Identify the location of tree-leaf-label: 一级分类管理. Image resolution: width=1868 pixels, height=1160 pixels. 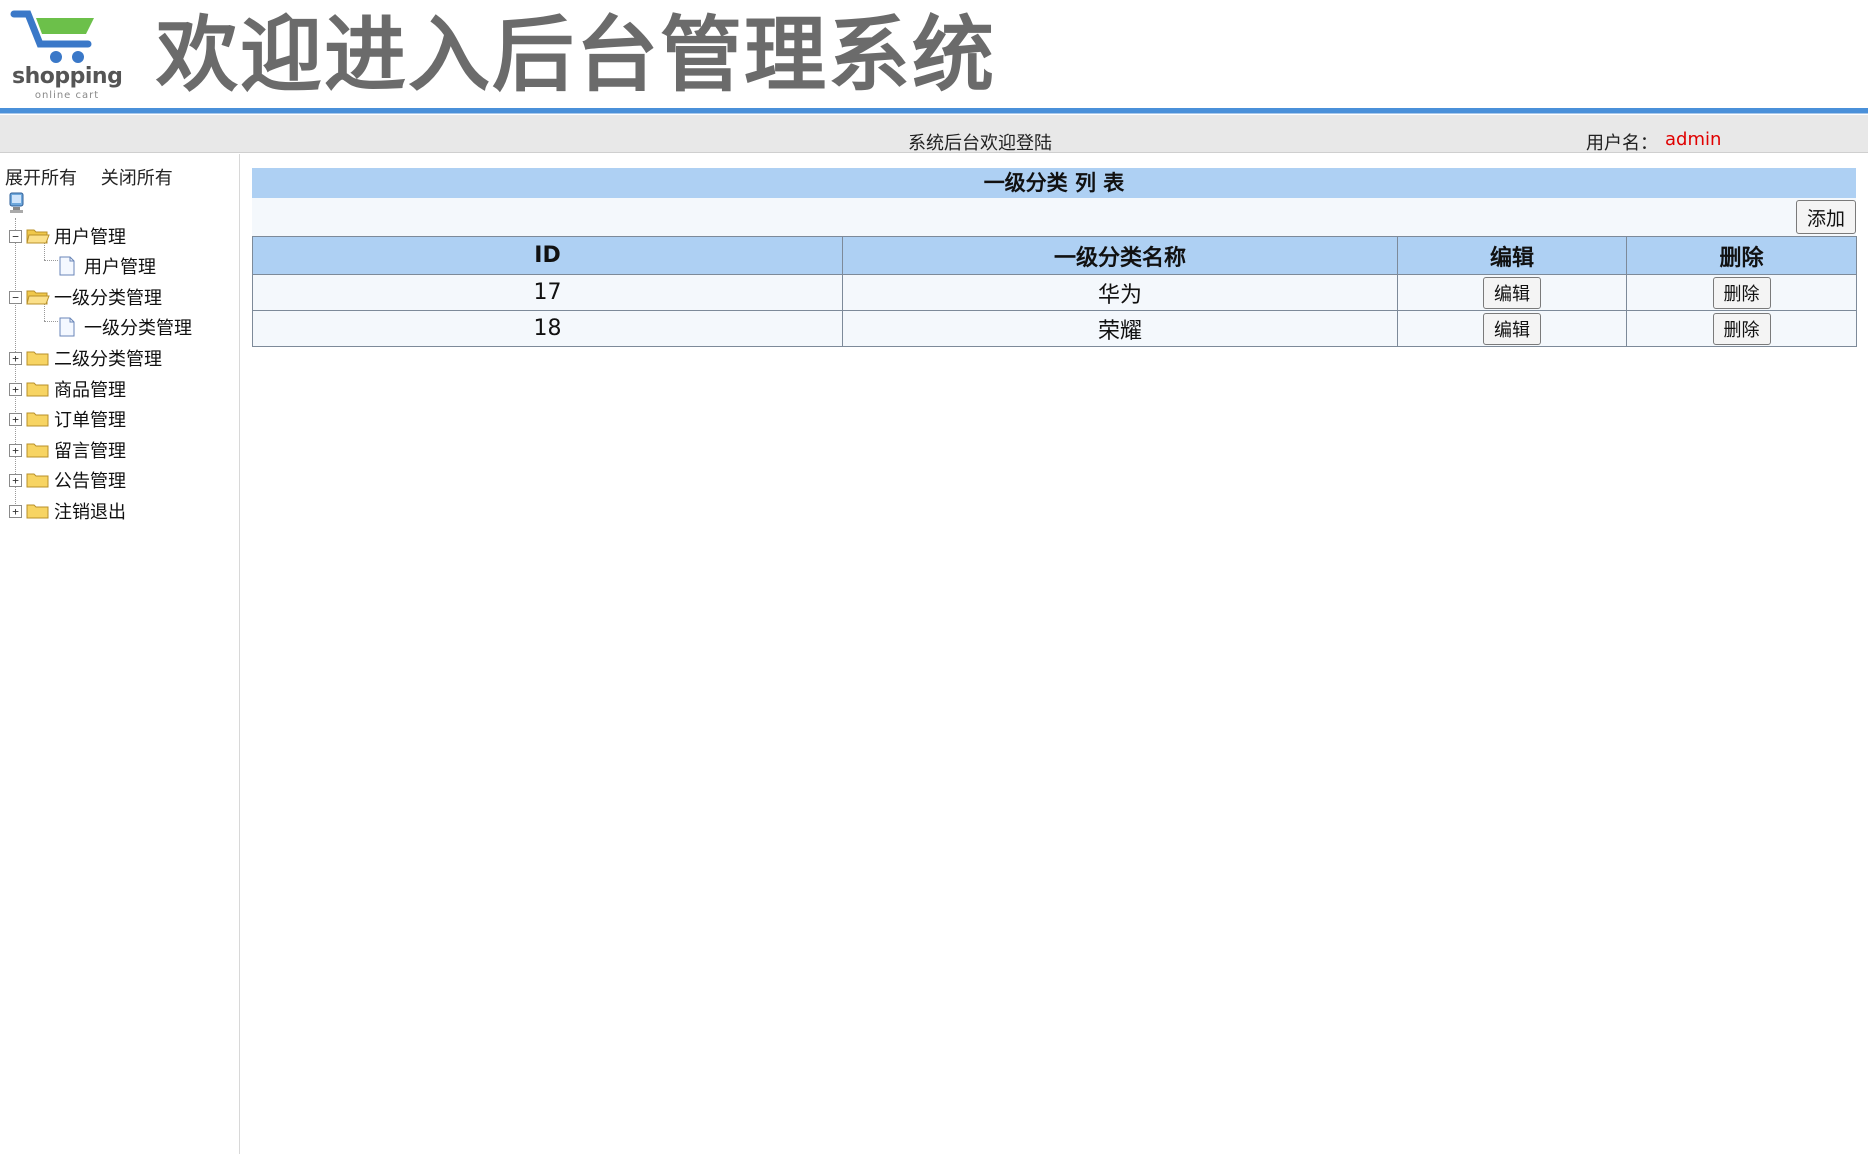
(138, 328).